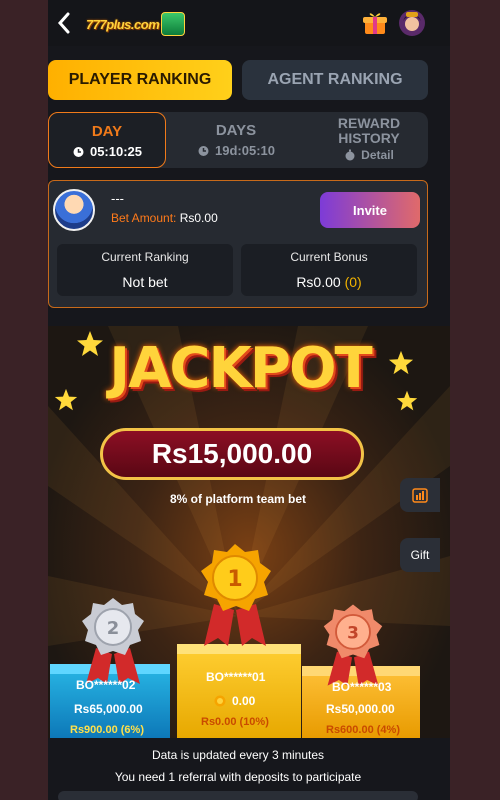  Describe the element at coordinates (74, 210) in the screenshot. I see `player-avatar` at that location.